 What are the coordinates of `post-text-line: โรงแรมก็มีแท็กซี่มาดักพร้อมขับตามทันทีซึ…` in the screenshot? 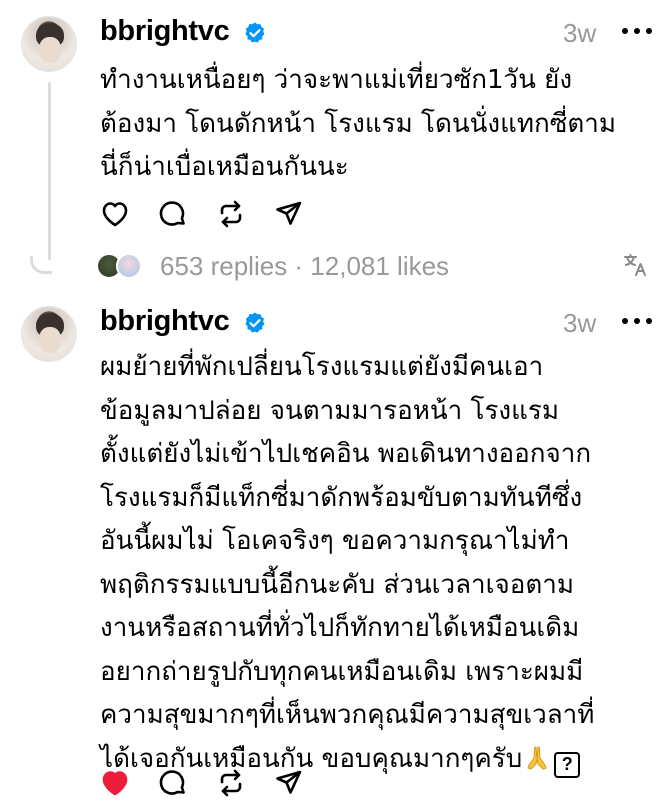 It's located at (341, 497).